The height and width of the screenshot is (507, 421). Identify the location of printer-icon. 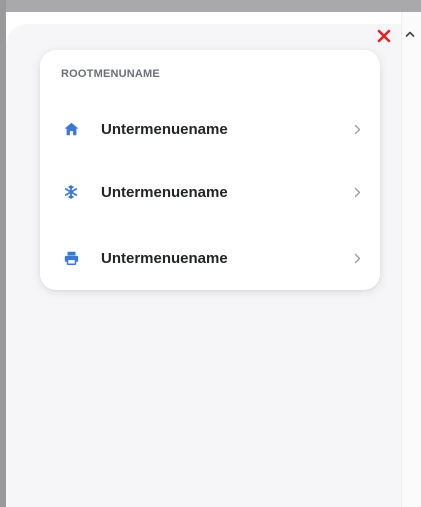
(71, 258).